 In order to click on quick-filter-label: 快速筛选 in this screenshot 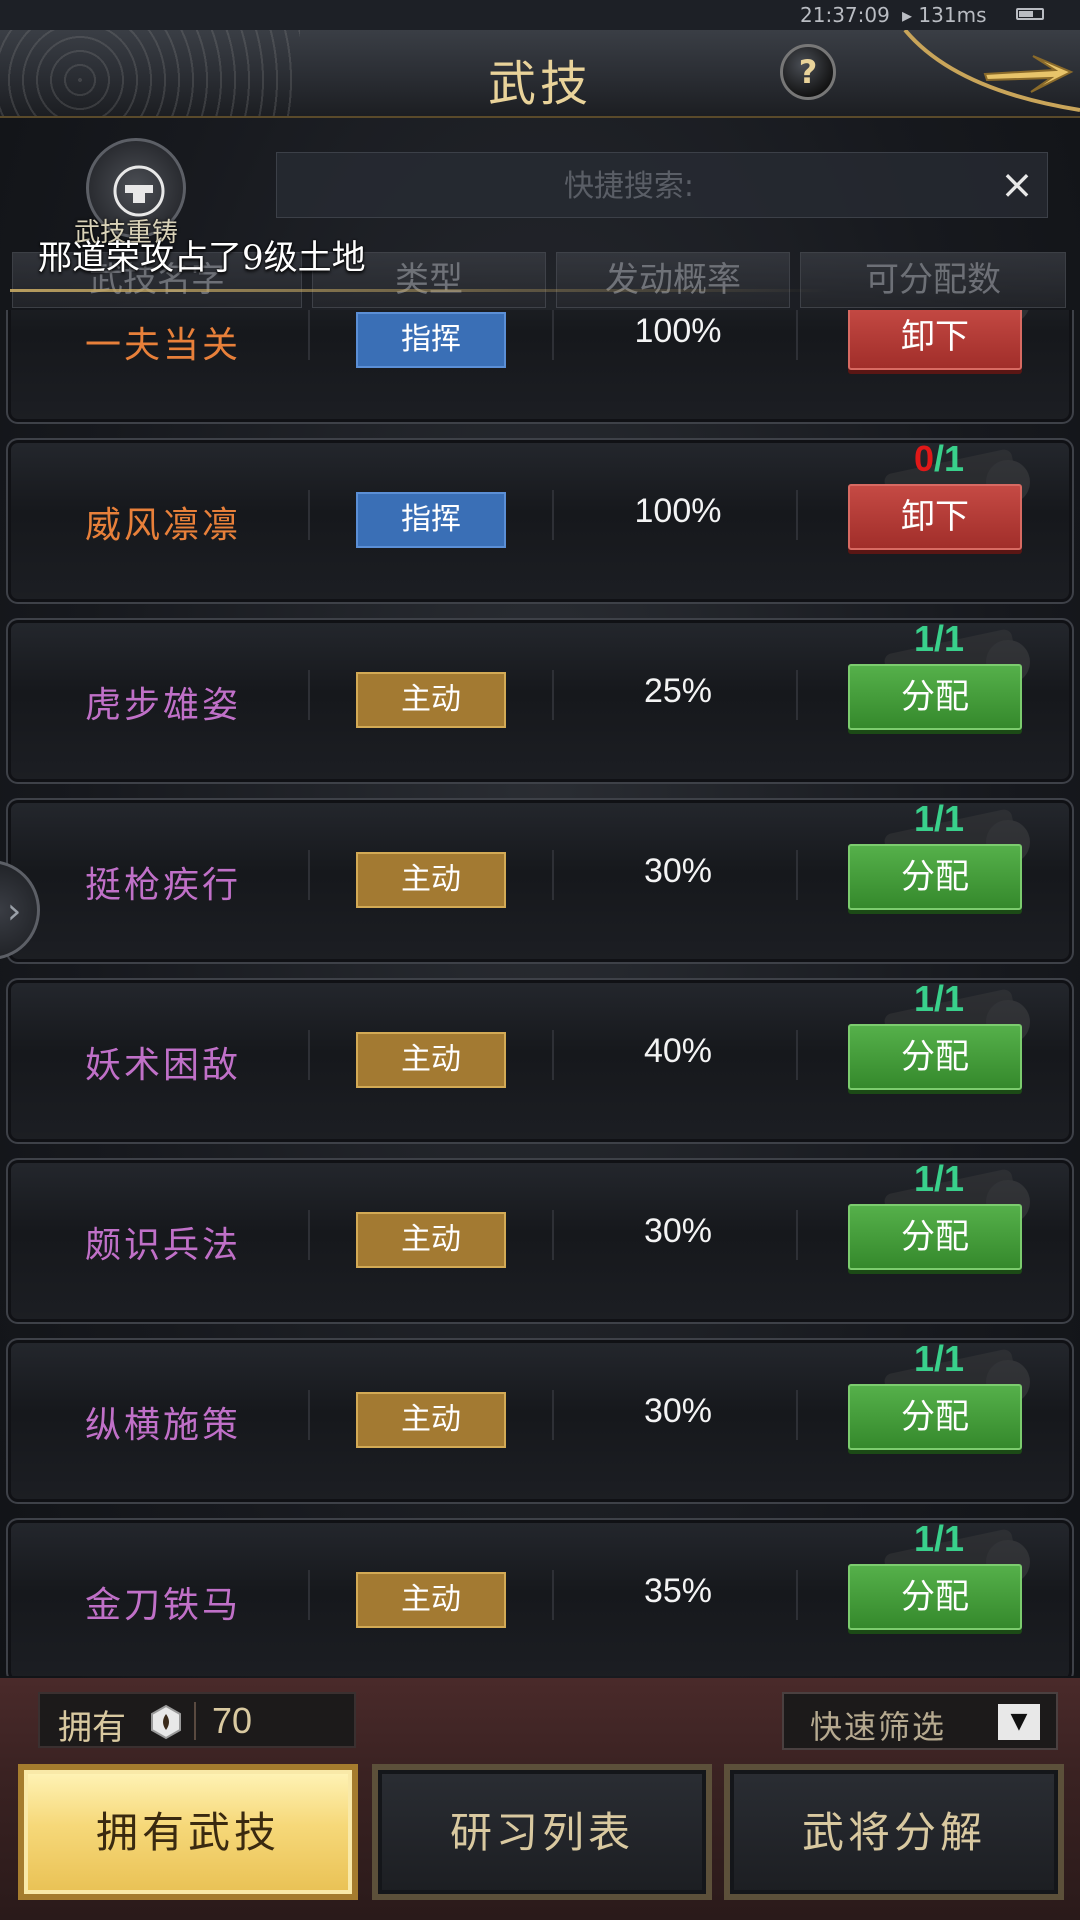, I will do `click(878, 1727)`.